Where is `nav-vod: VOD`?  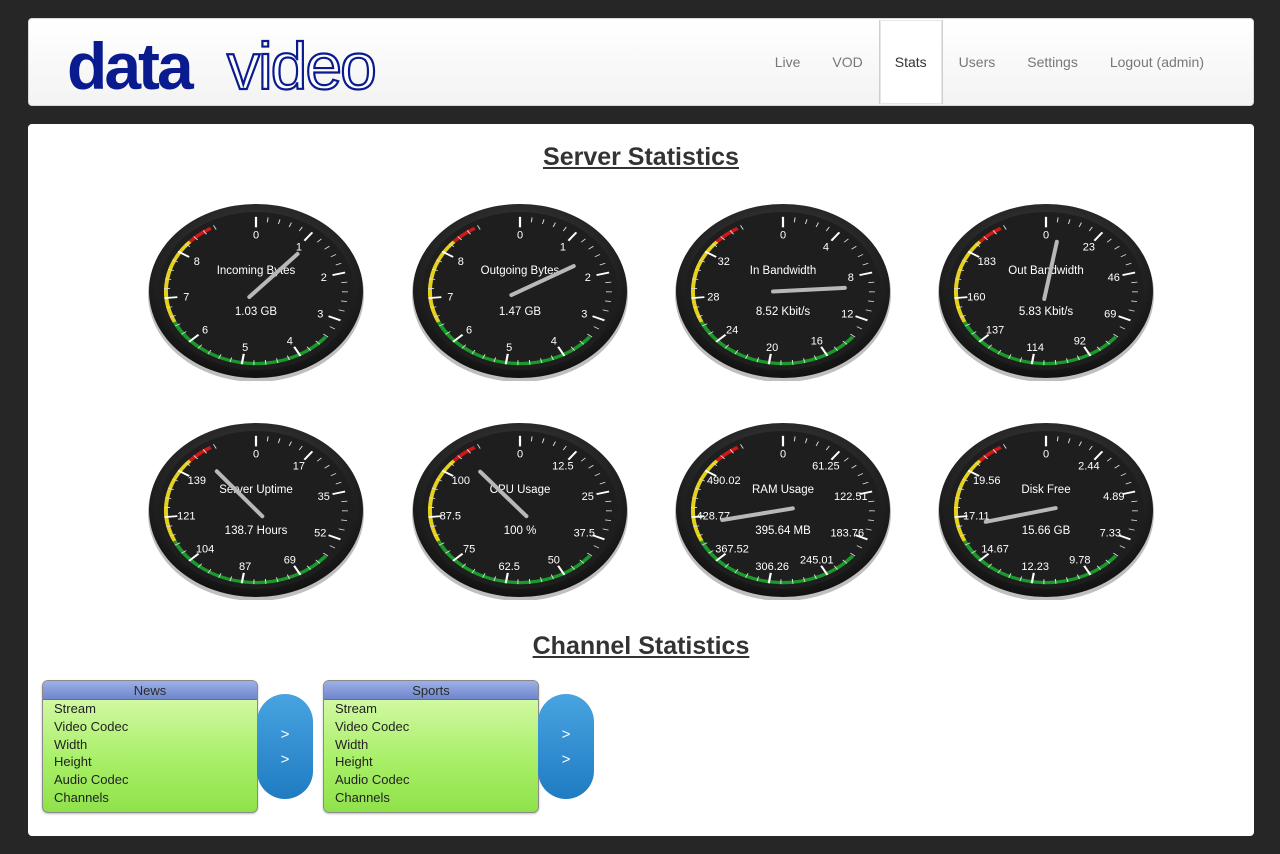
nav-vod: VOD is located at coordinates (847, 62).